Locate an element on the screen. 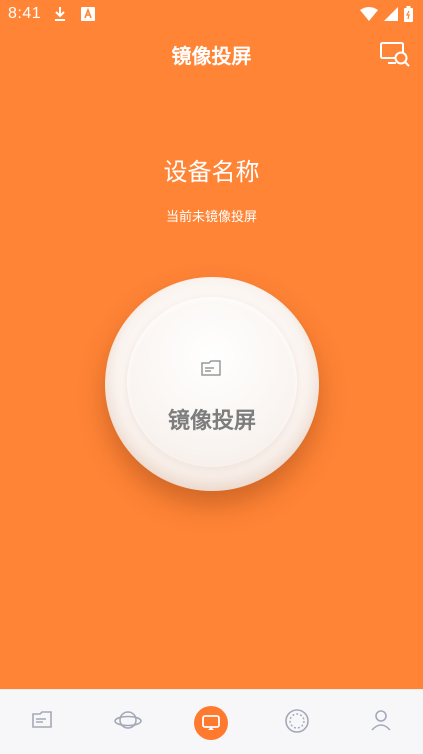 Image resolution: width=423 pixels, height=754 pixels. bottom-nav is located at coordinates (211, 721).